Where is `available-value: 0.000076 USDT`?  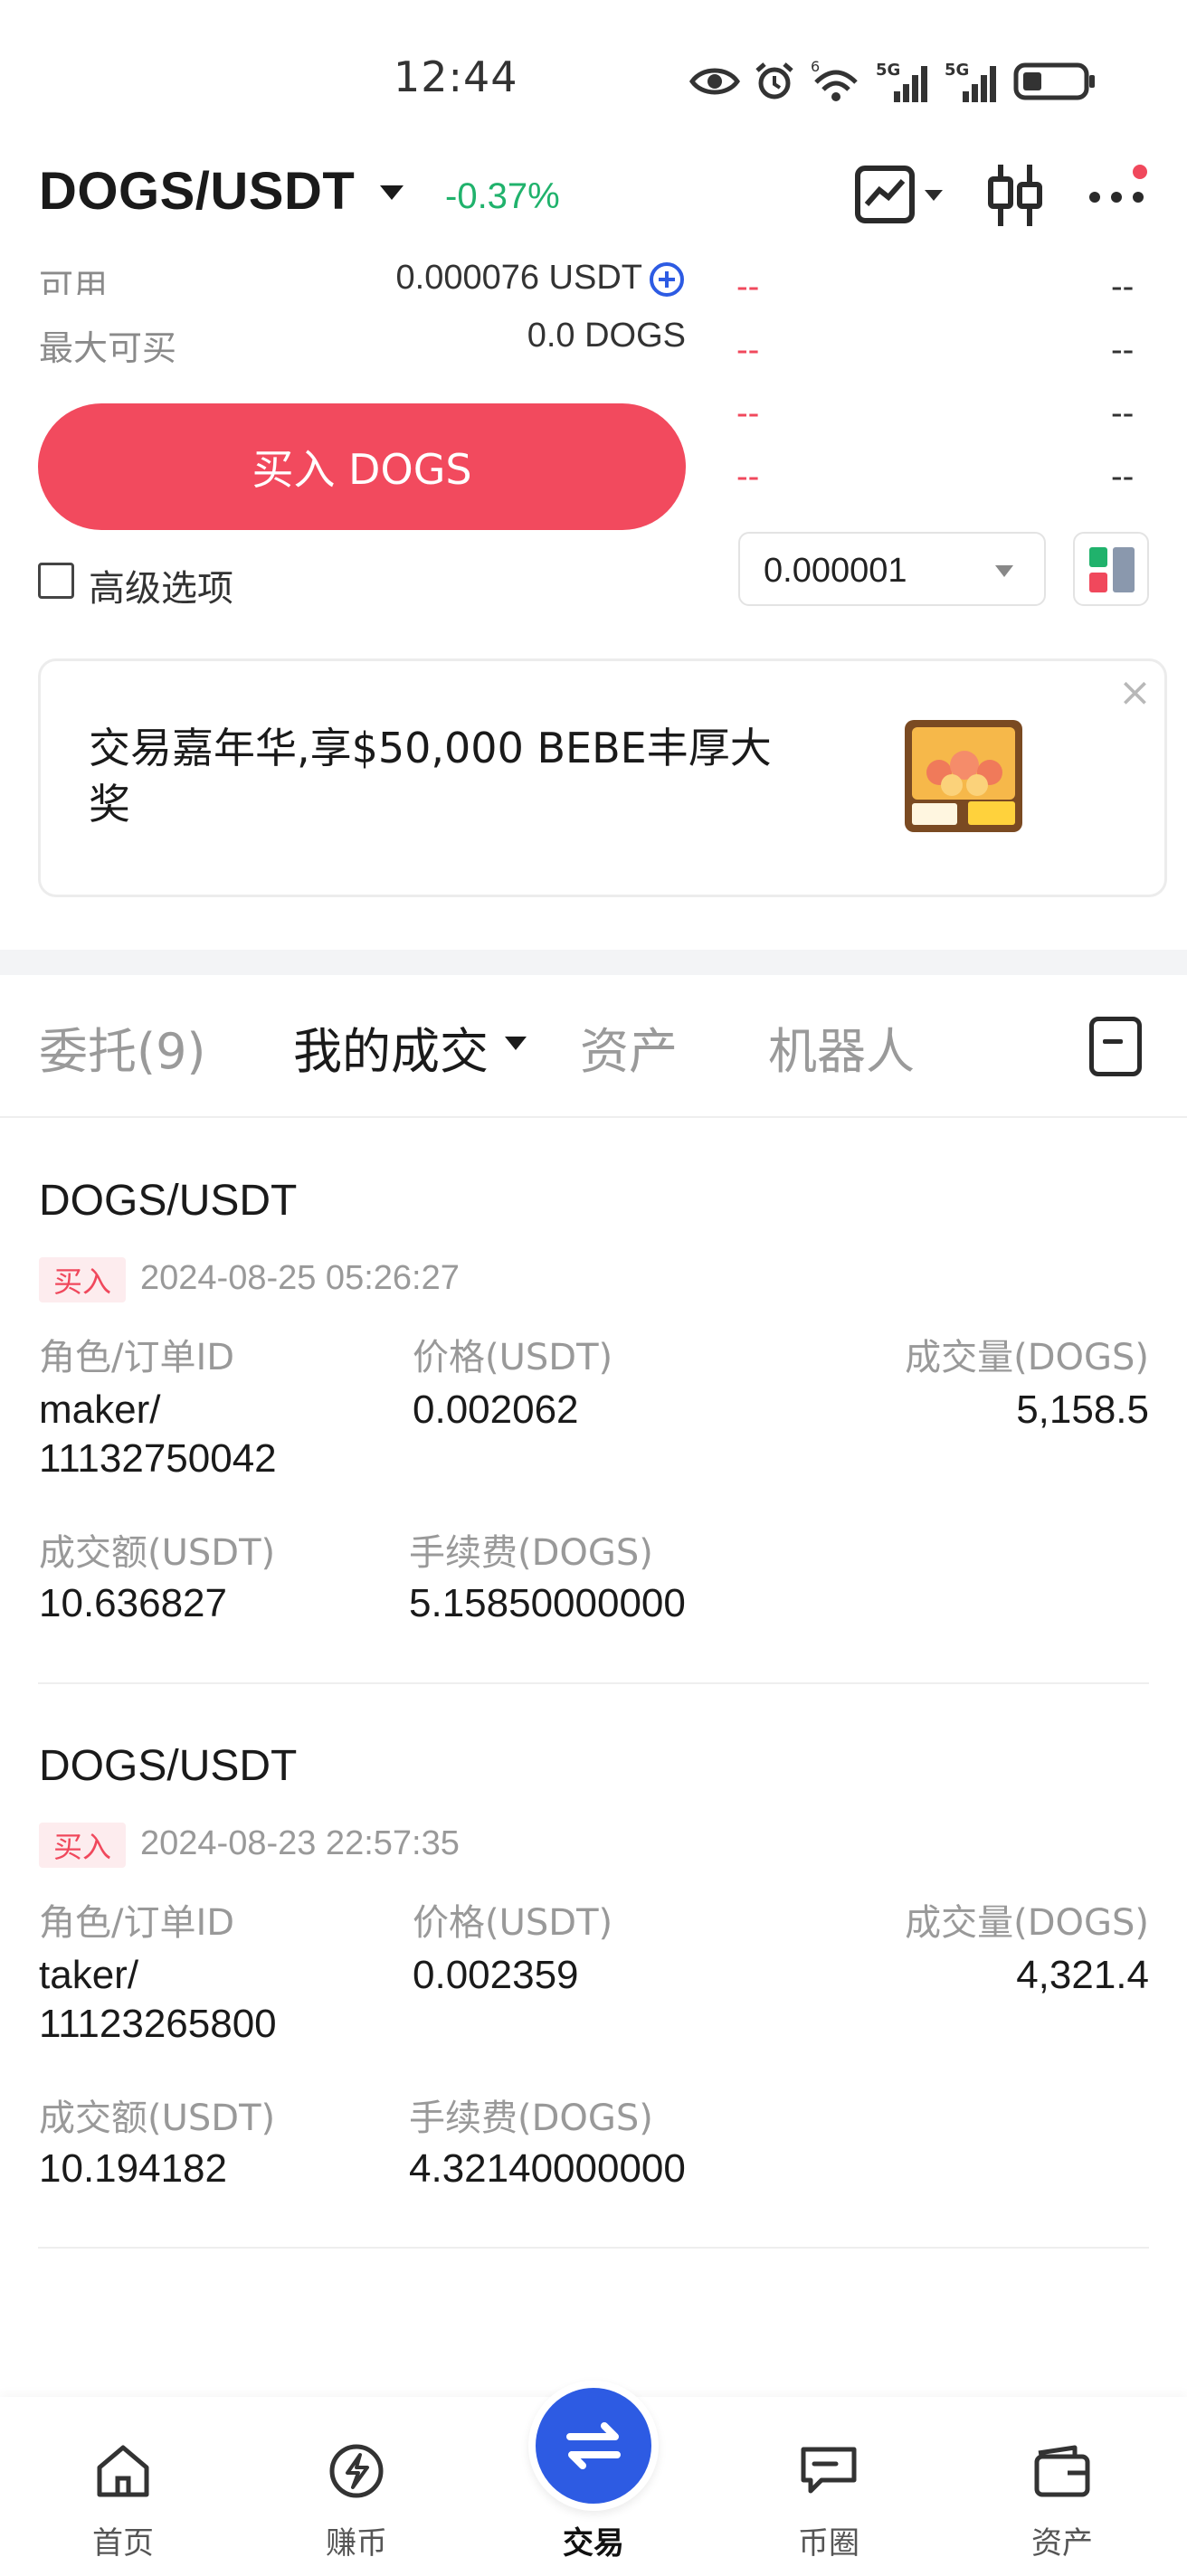 available-value: 0.000076 USDT is located at coordinates (519, 277).